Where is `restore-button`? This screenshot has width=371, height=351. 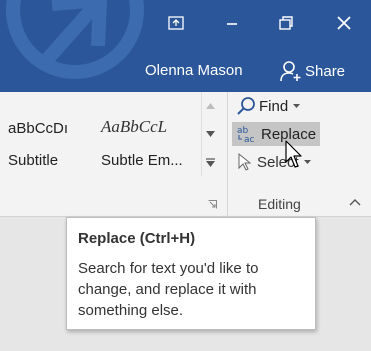 restore-button is located at coordinates (286, 23).